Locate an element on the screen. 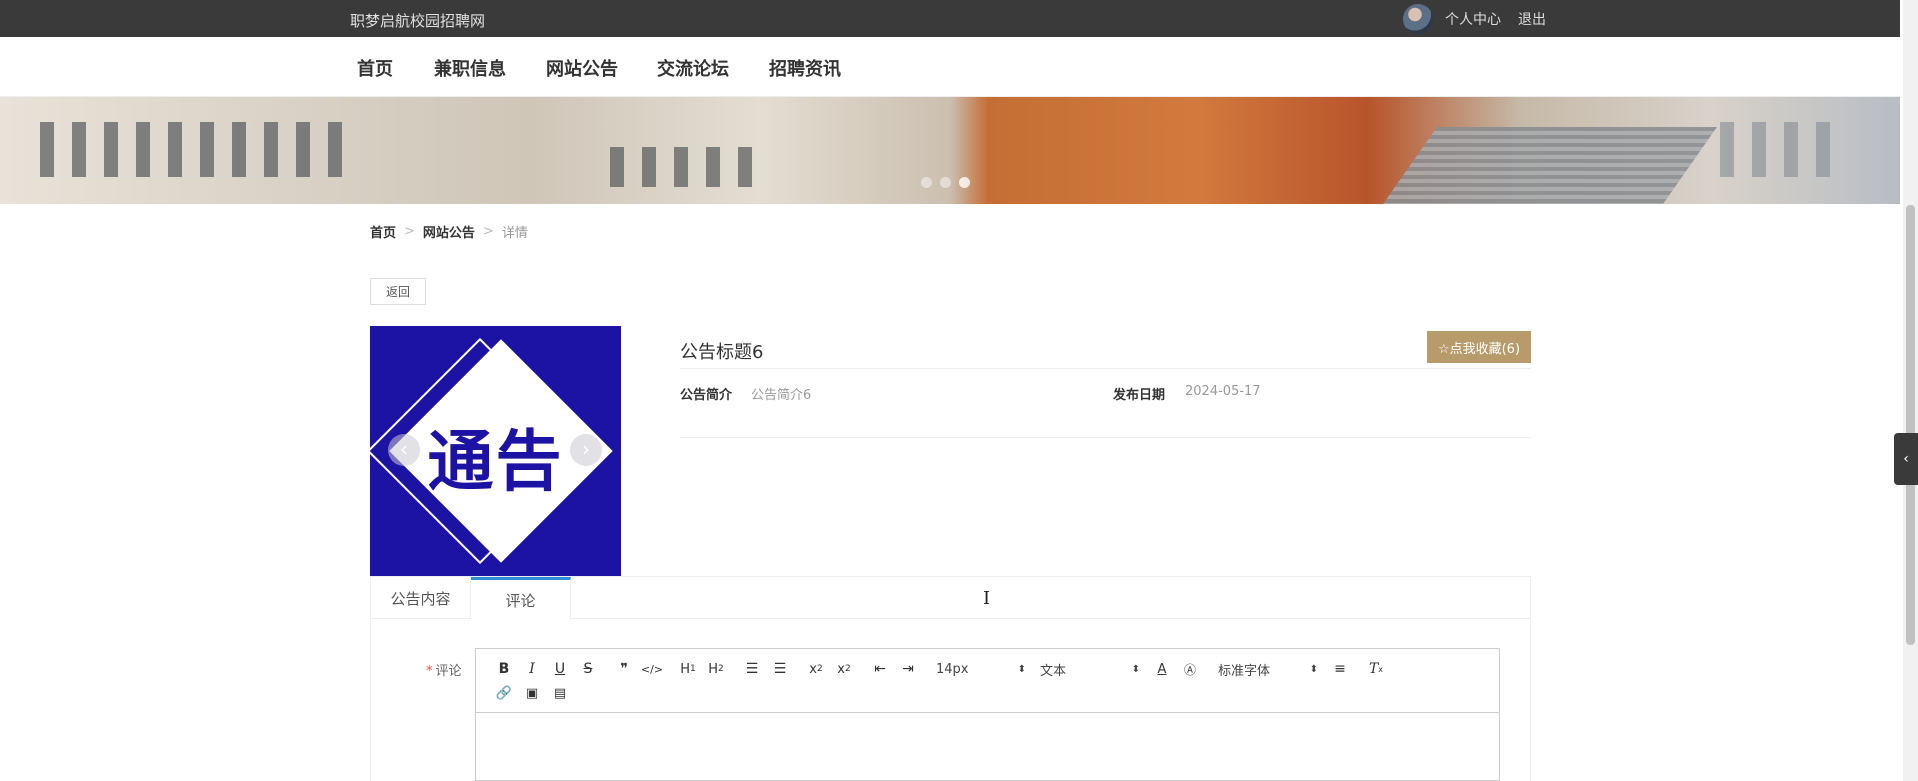 Image resolution: width=1918 pixels, height=781 pixels. top-bar: 职梦启航校园招聘网 个人中心 退出 is located at coordinates (950, 18).